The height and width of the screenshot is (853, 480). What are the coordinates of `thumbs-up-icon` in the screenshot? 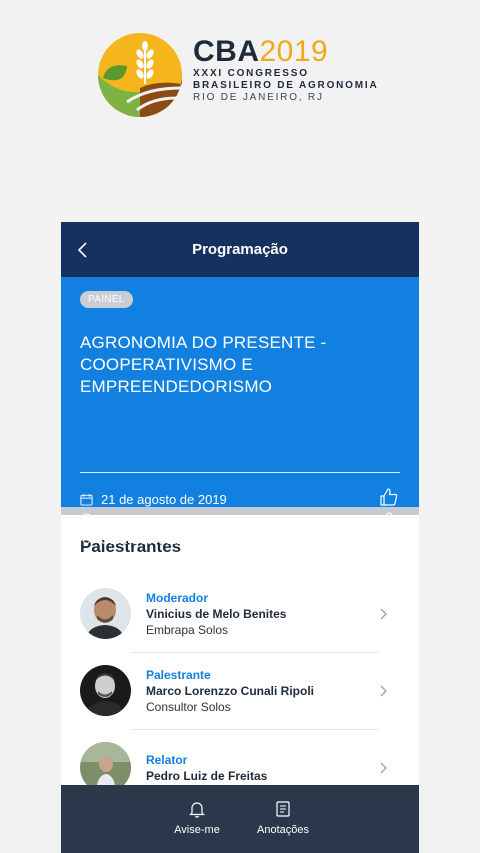 It's located at (389, 497).